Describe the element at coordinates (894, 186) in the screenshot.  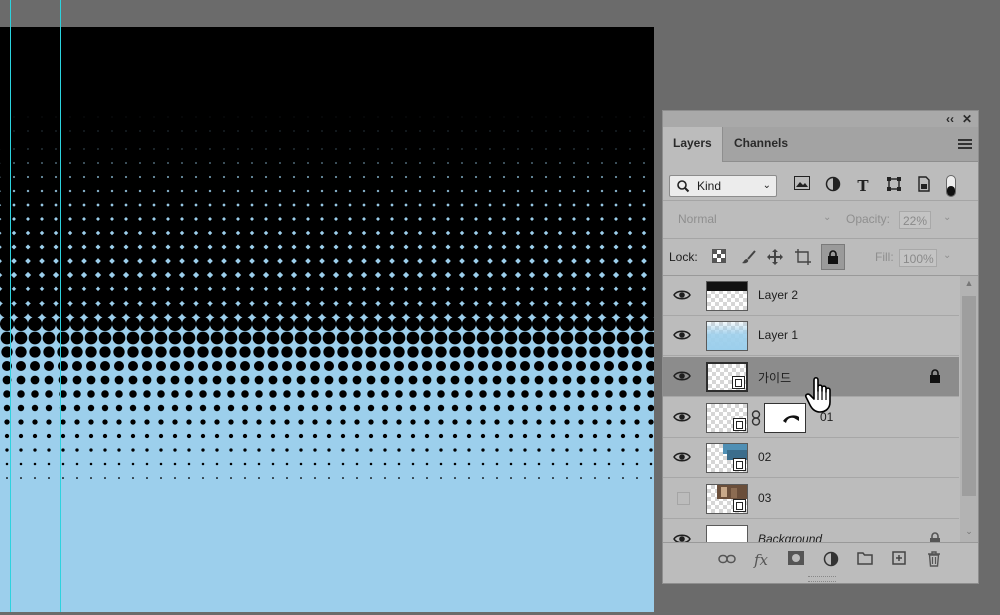
I see `shape-filter-icon` at that location.